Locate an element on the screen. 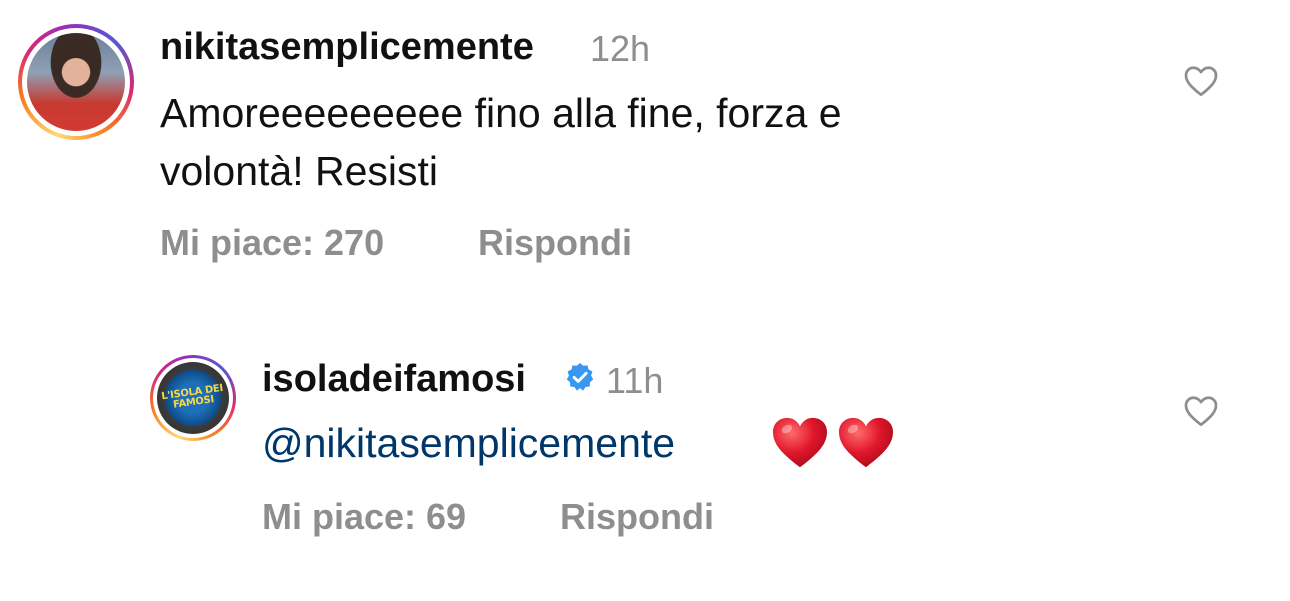  isola-logo-icon: L'ISOLA DEI FAMOSI is located at coordinates (193, 398).